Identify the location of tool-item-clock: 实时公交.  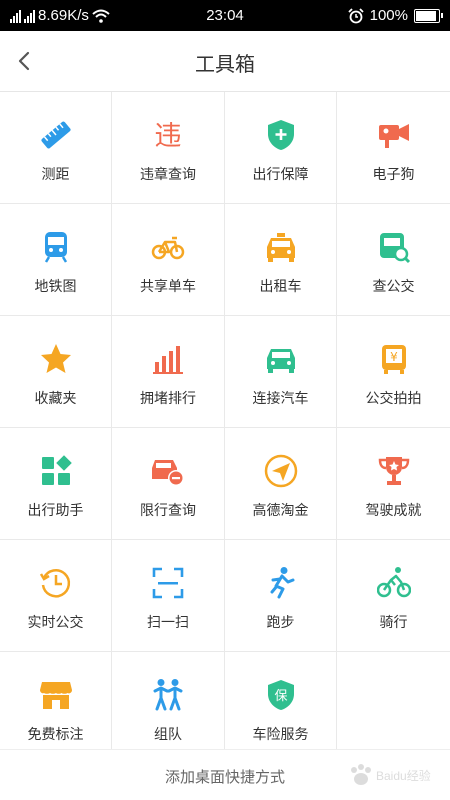
(56, 596).